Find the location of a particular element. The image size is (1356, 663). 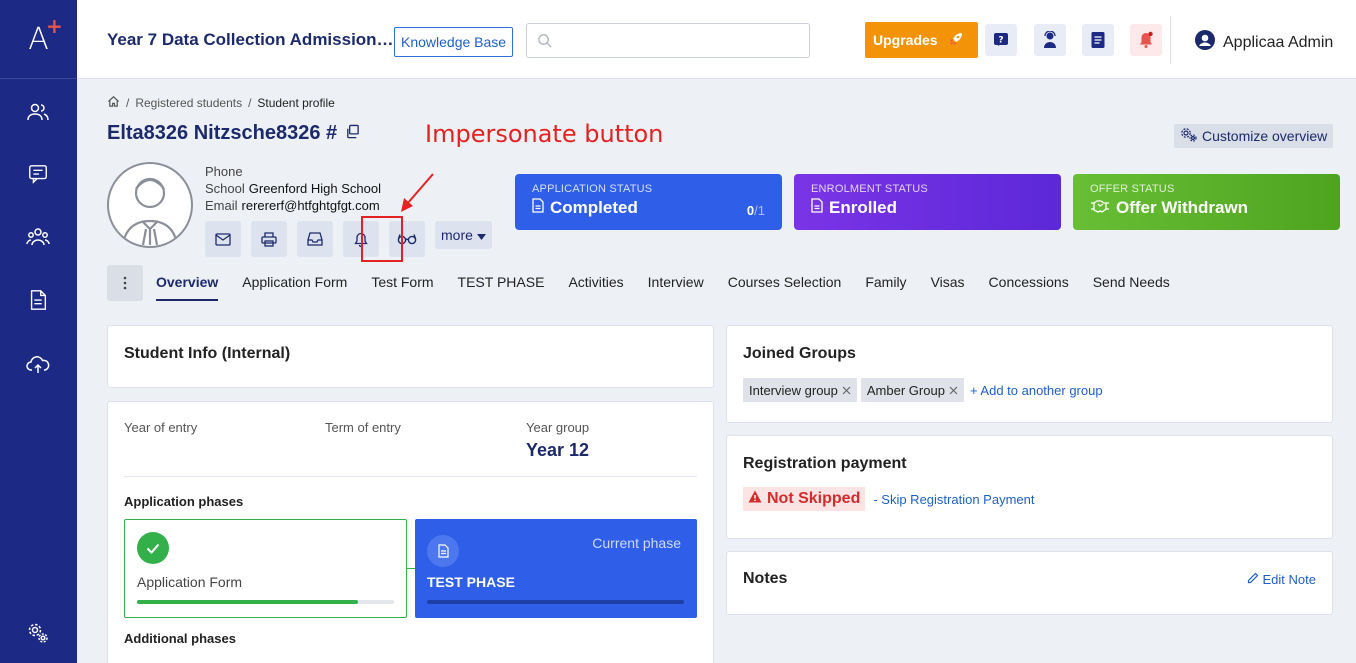

application-status-card: APPLICATION STATUS Completed 0/1 is located at coordinates (648, 202).